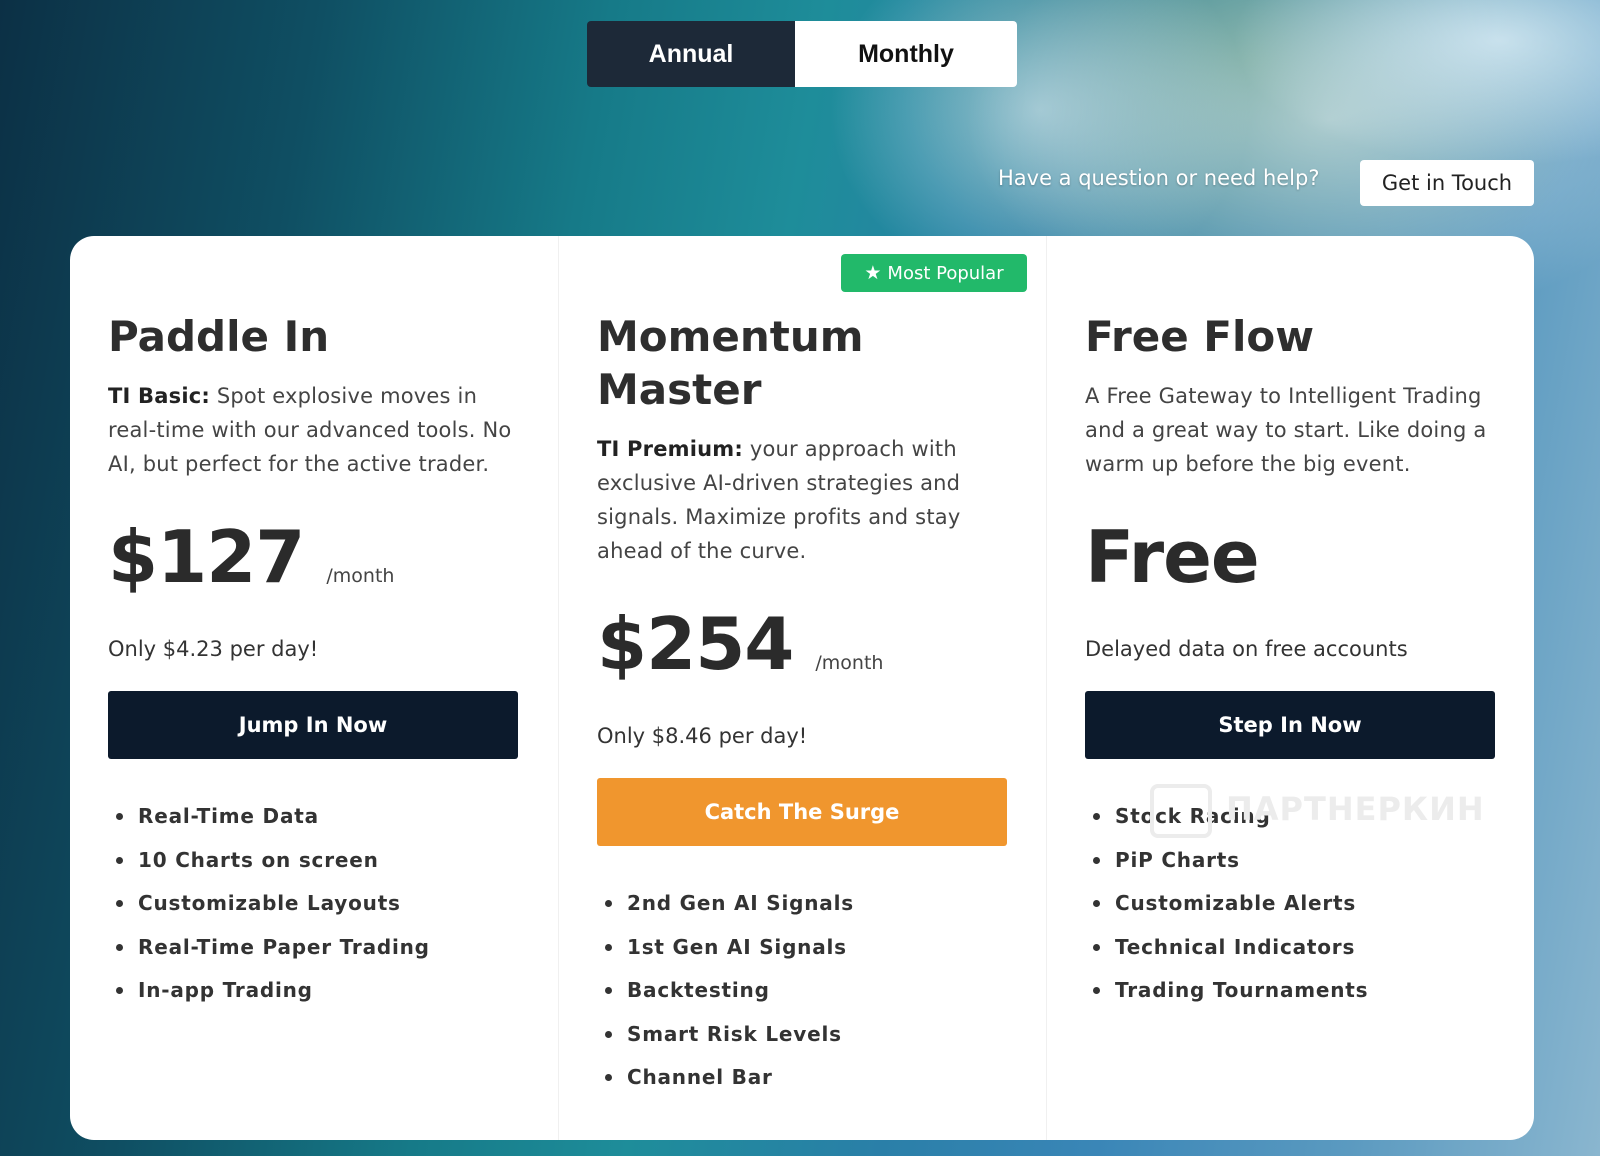 The image size is (1600, 1156). What do you see at coordinates (934, 273) in the screenshot?
I see `most-popular-badge: ★ Most Popular` at bounding box center [934, 273].